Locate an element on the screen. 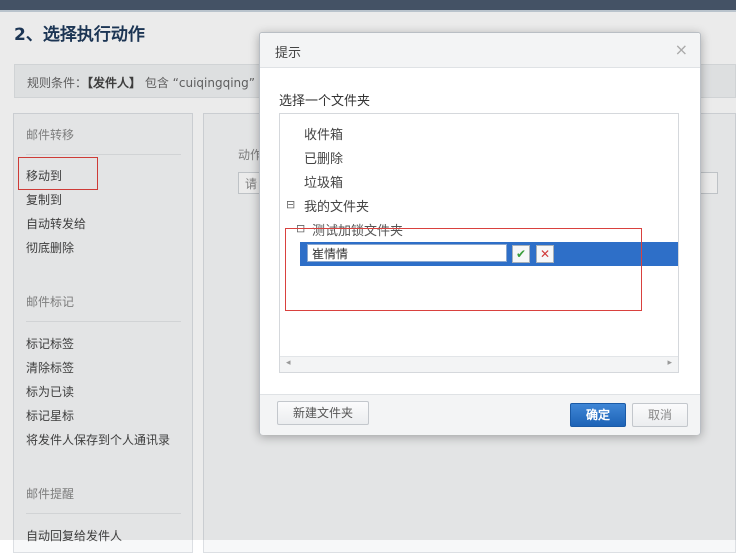 The image size is (736, 553). dialog-prompt: 选择一个文件夹 is located at coordinates (325, 101).